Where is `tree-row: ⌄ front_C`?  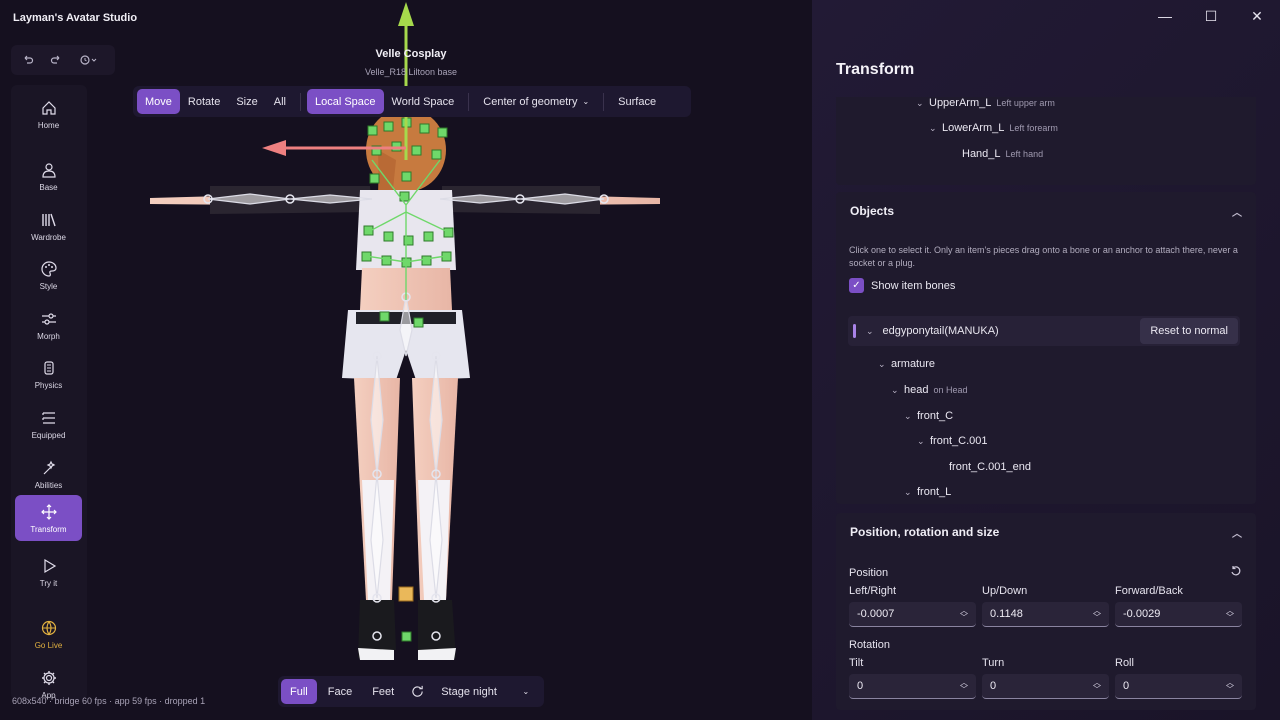
tree-row: ⌄ front_C is located at coordinates (928, 416).